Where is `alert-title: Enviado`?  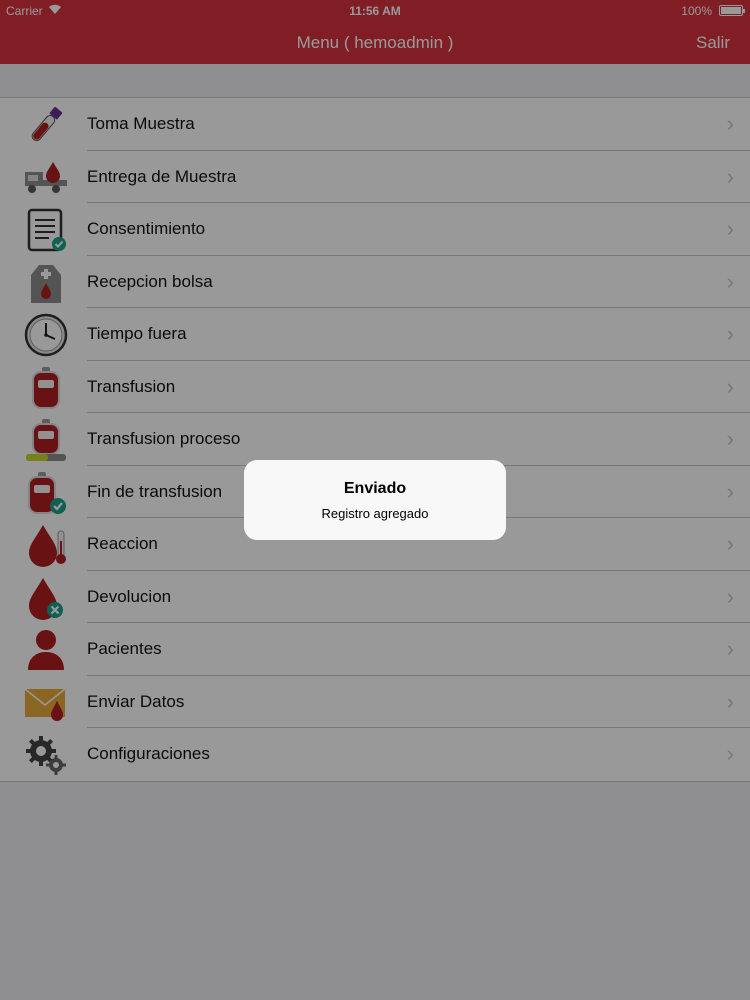
alert-title: Enviado is located at coordinates (375, 488).